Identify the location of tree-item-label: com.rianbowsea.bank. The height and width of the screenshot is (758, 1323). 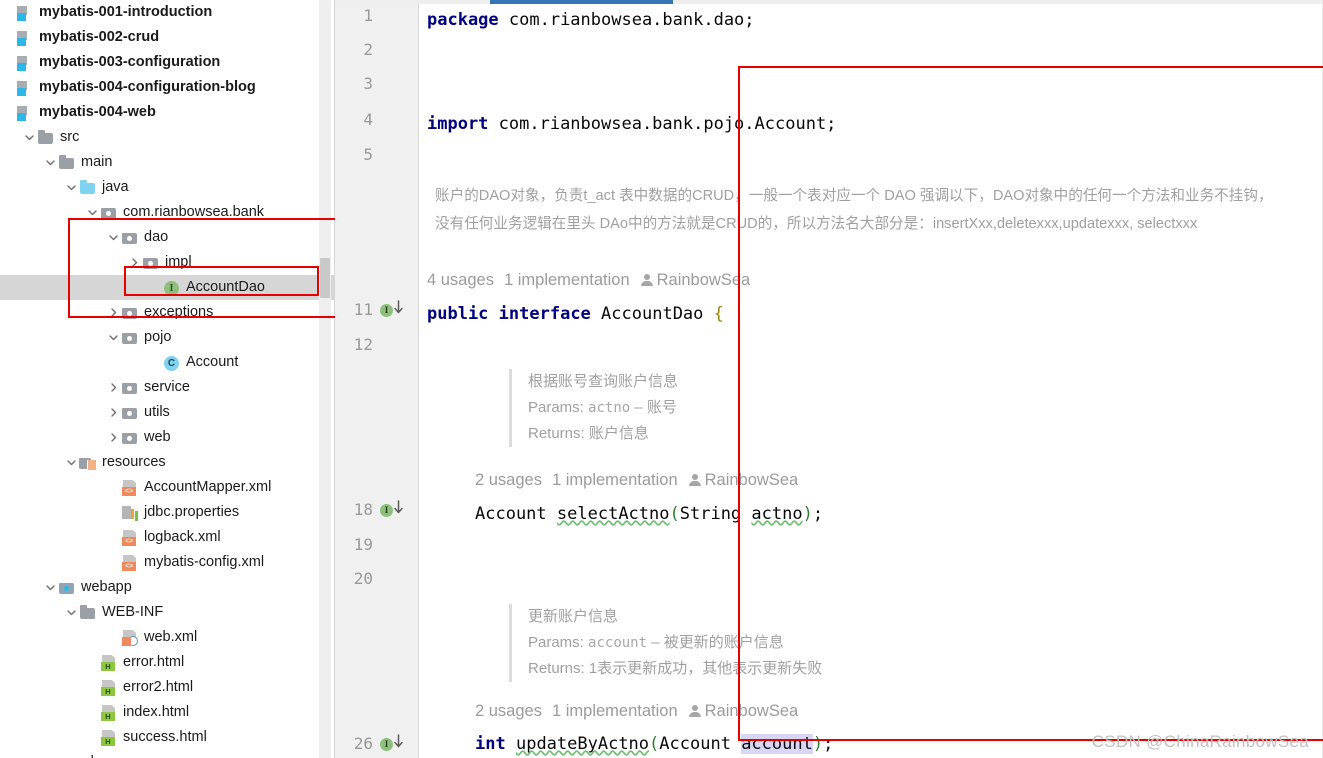
(194, 212).